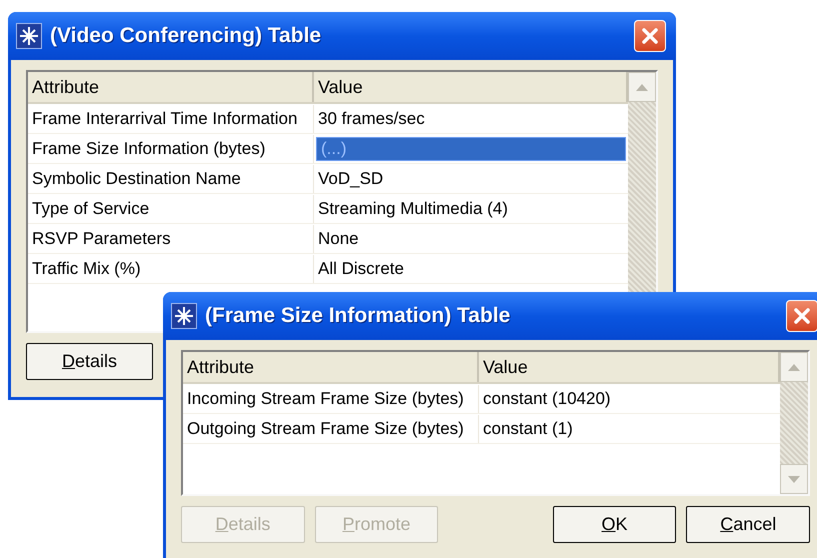 Image resolution: width=817 pixels, height=558 pixels. Describe the element at coordinates (547, 399) in the screenshot. I see `table-cell: constant (10420)` at that location.